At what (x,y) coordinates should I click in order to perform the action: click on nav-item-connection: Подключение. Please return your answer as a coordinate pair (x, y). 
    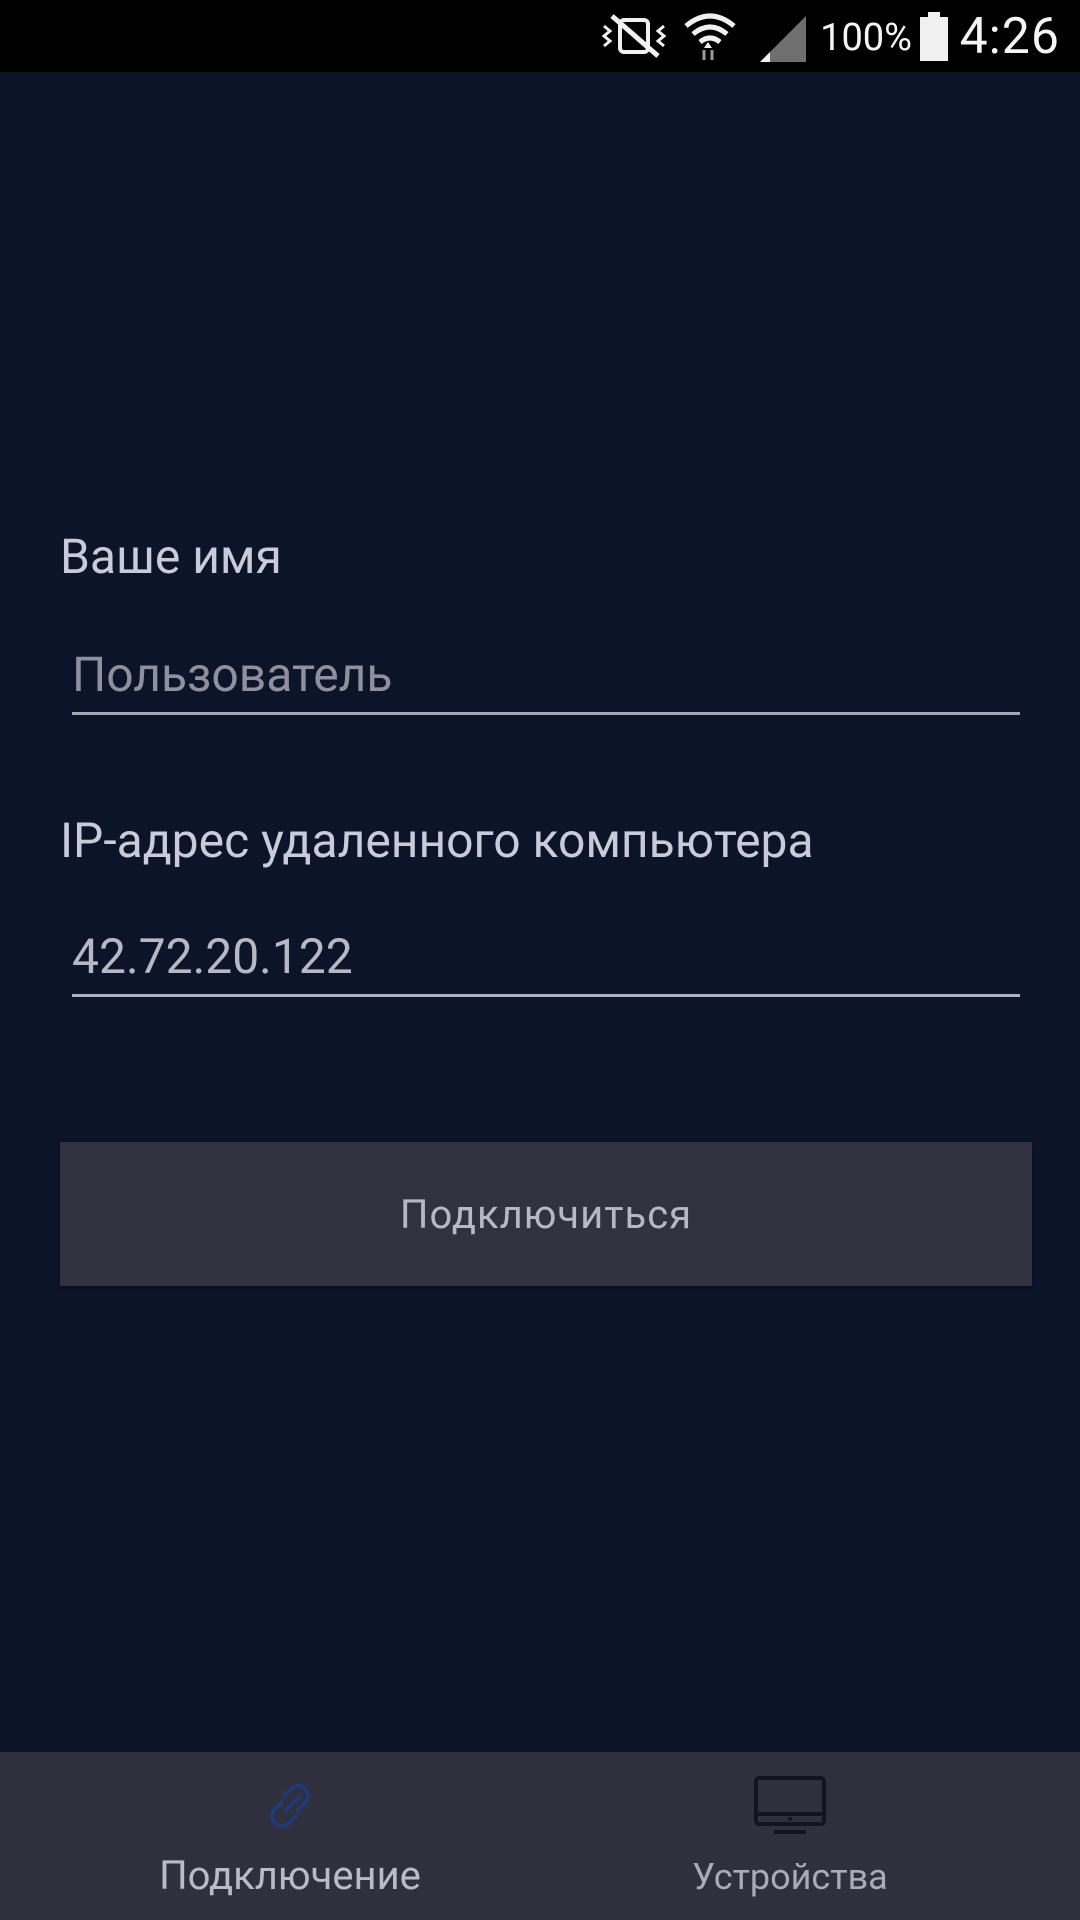
    Looking at the image, I should click on (290, 1836).